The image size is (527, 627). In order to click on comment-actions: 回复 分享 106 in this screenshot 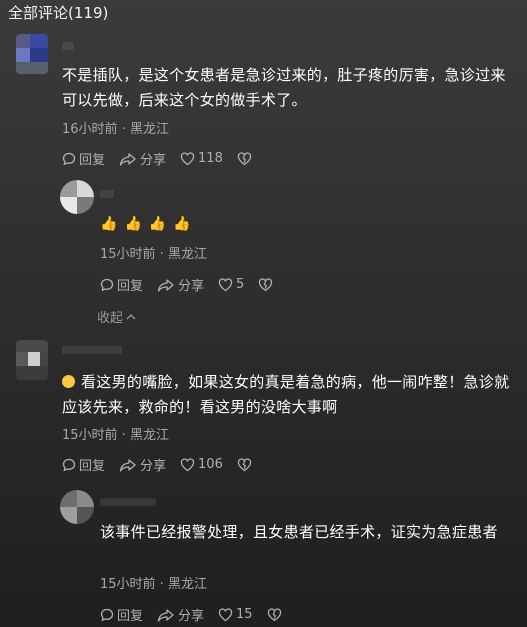, I will do `click(165, 464)`.